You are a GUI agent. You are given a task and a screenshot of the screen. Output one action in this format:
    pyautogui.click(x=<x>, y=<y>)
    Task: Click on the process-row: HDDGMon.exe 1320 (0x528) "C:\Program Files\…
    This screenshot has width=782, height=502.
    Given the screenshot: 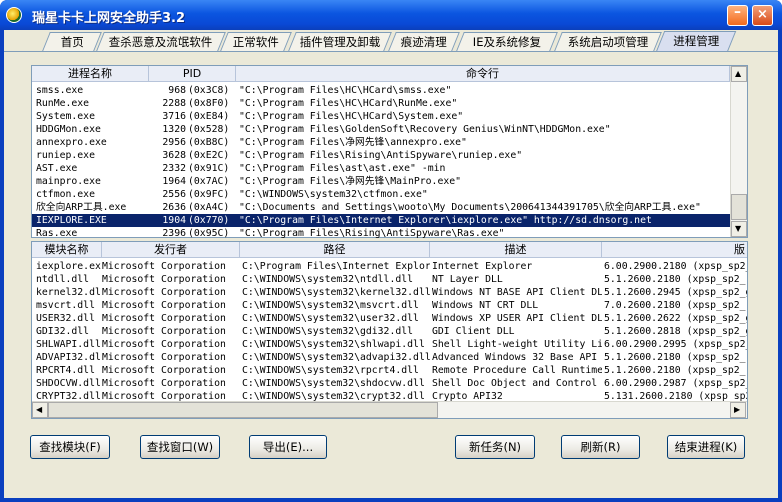 What is the action you would take?
    pyautogui.click(x=381, y=129)
    